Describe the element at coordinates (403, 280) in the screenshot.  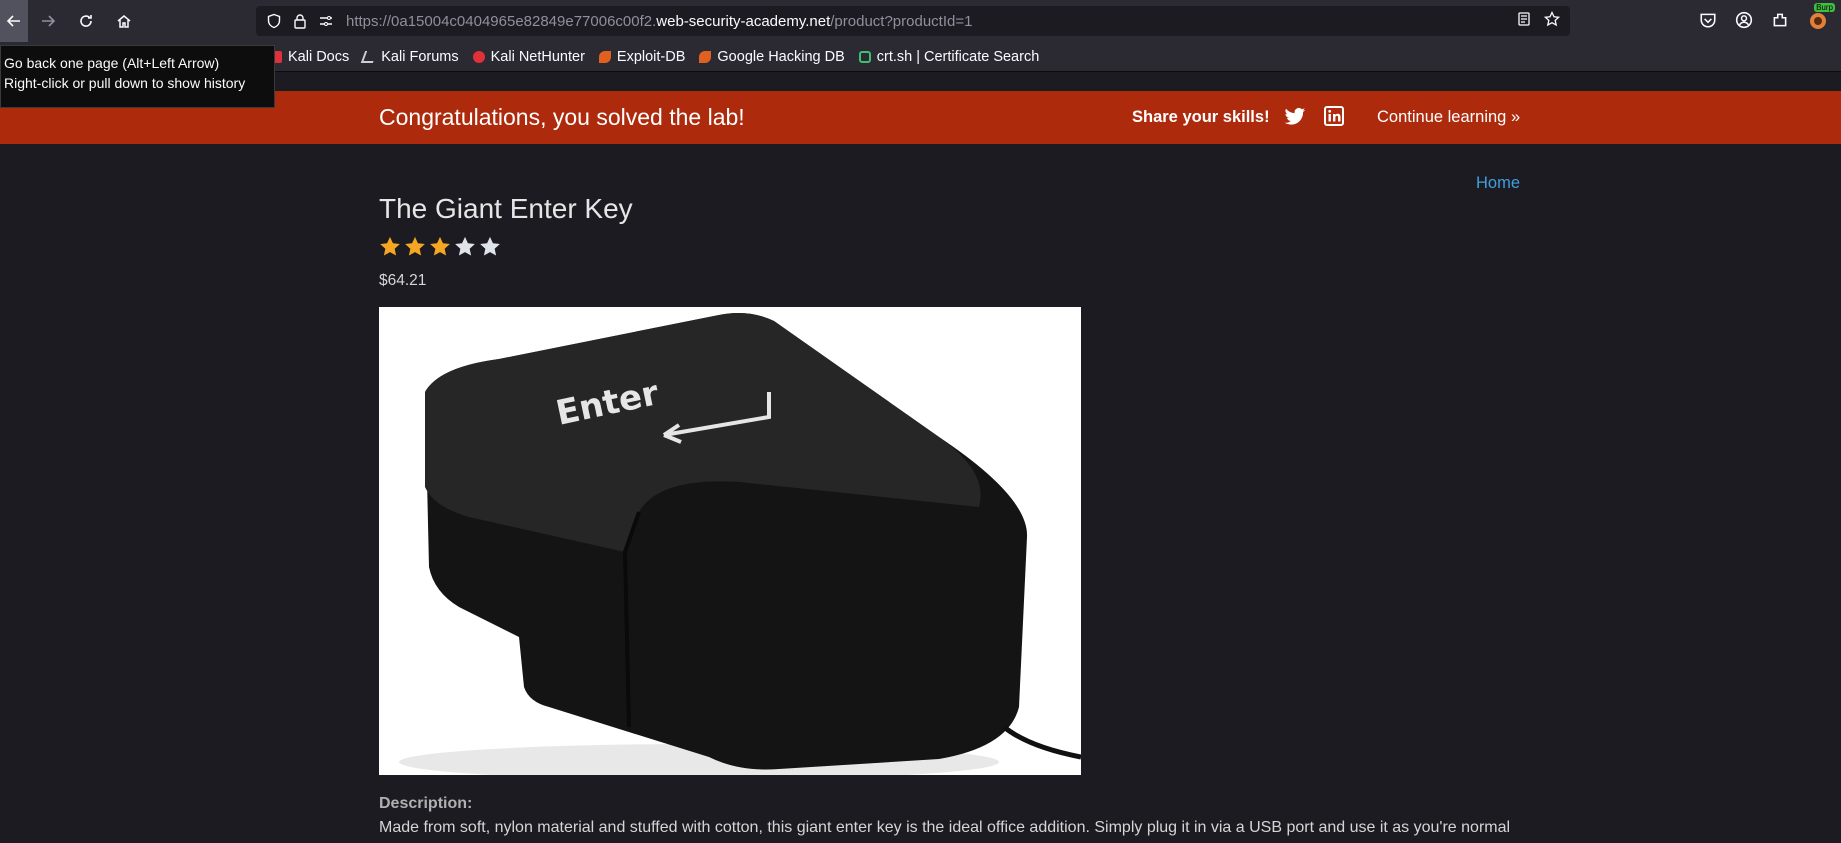
I see `product-price: $64.21` at that location.